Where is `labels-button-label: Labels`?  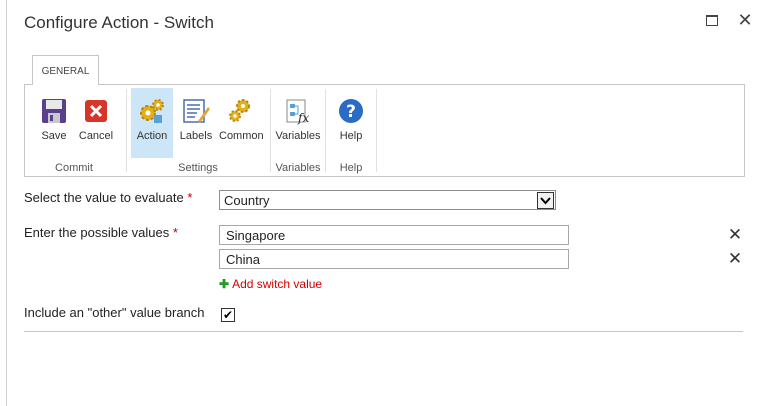
labels-button-label: Labels is located at coordinates (196, 136).